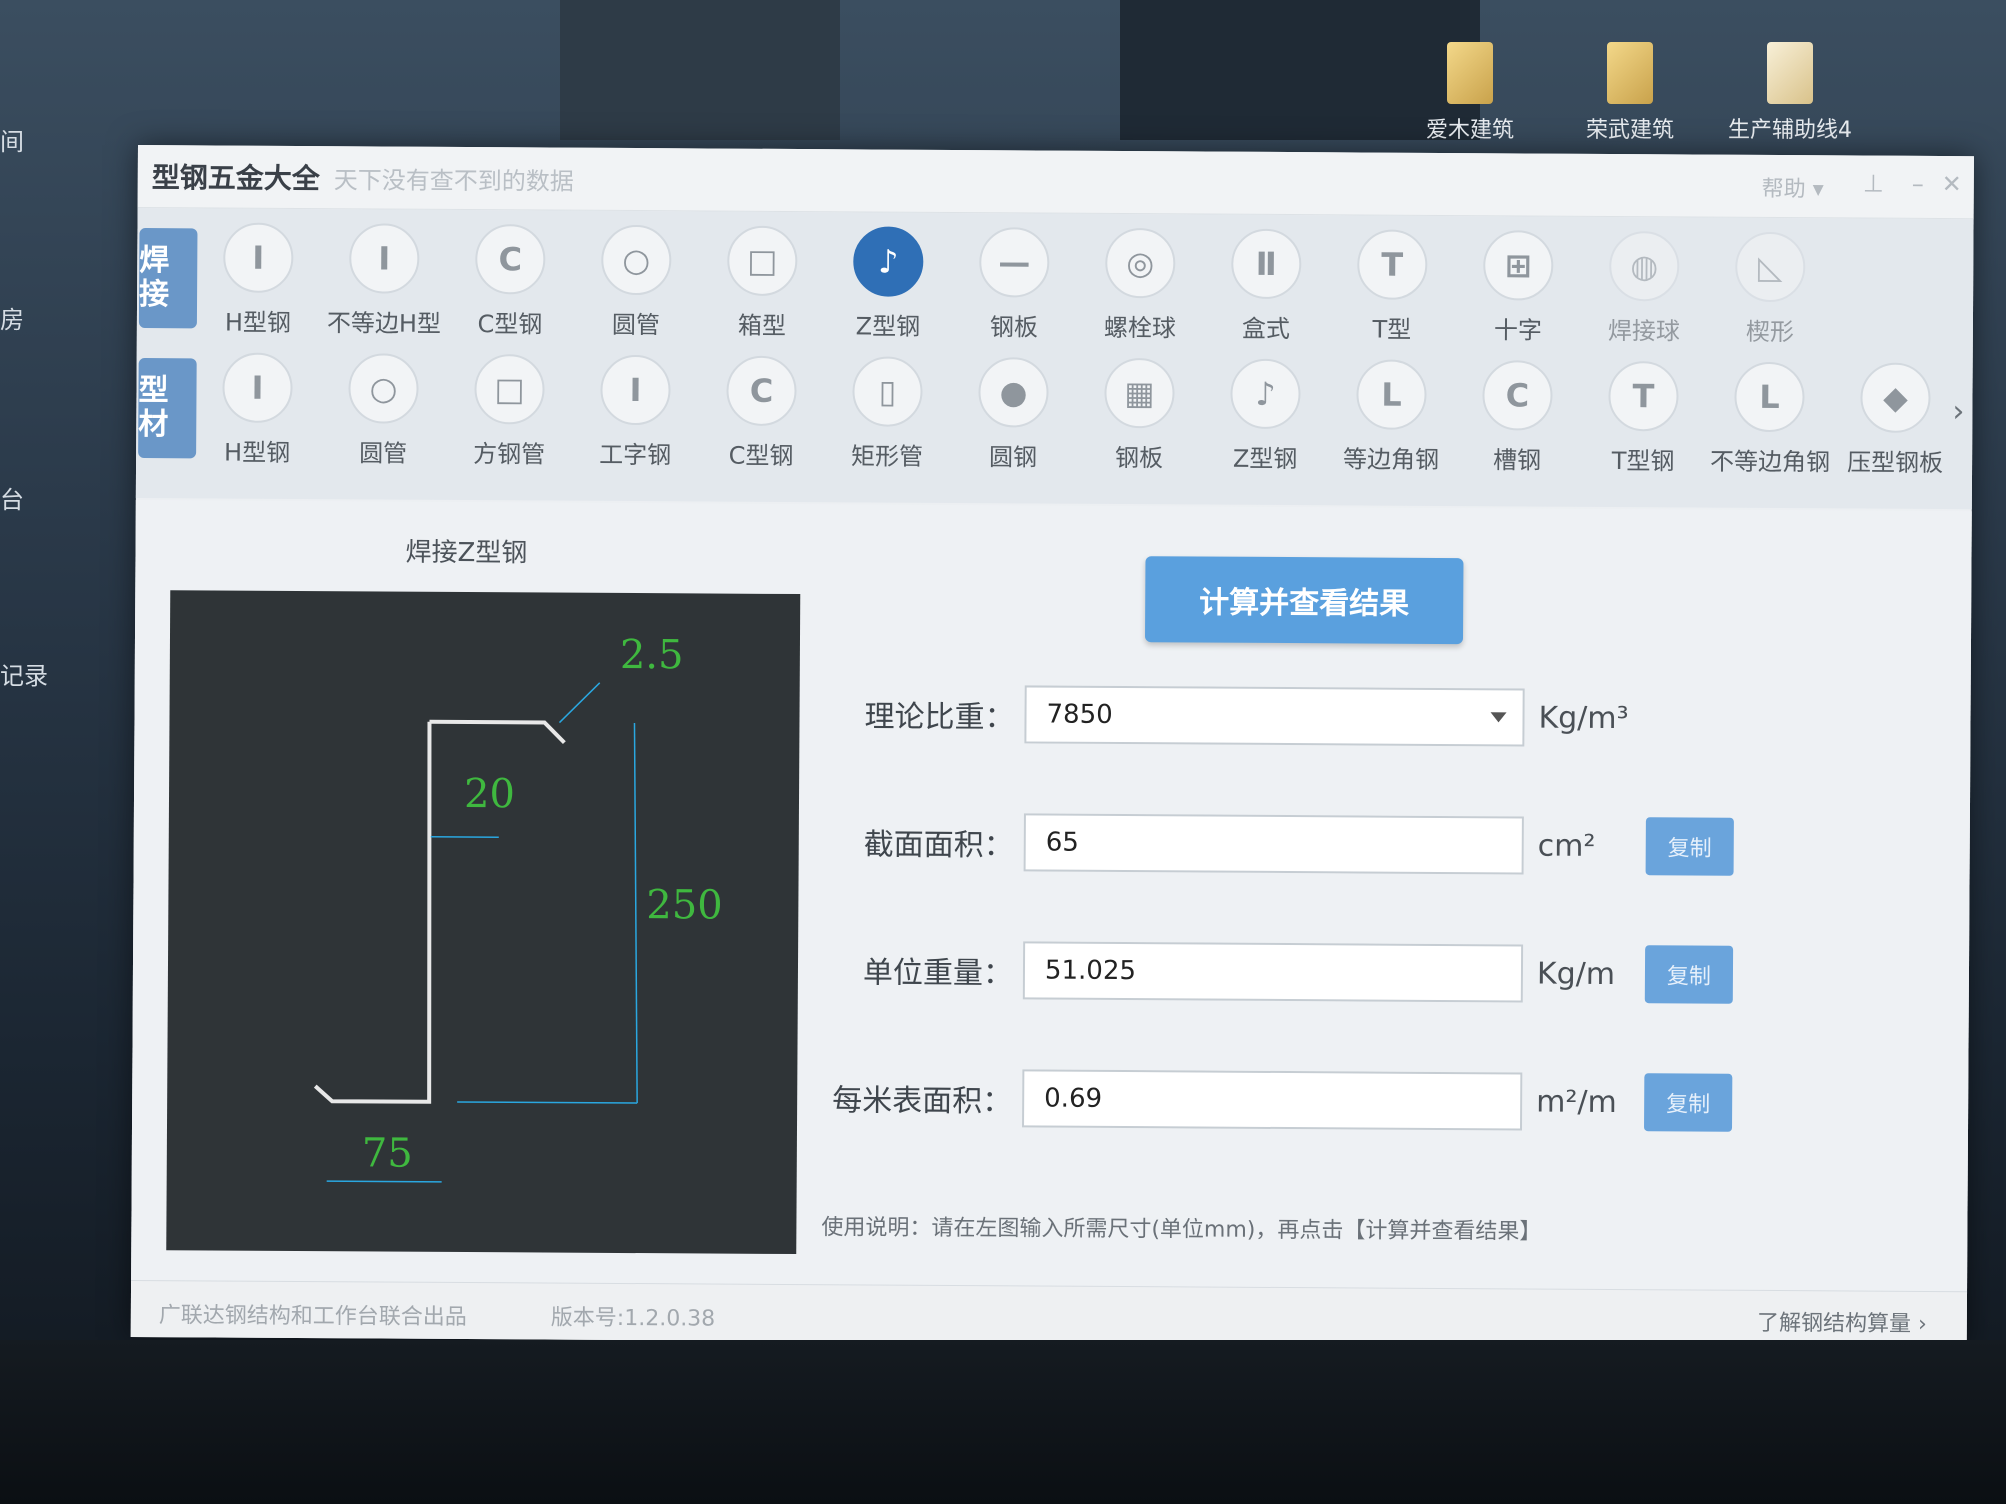 The width and height of the screenshot is (2006, 1504). What do you see at coordinates (1274, 716) in the screenshot?
I see `density-select: 7850` at bounding box center [1274, 716].